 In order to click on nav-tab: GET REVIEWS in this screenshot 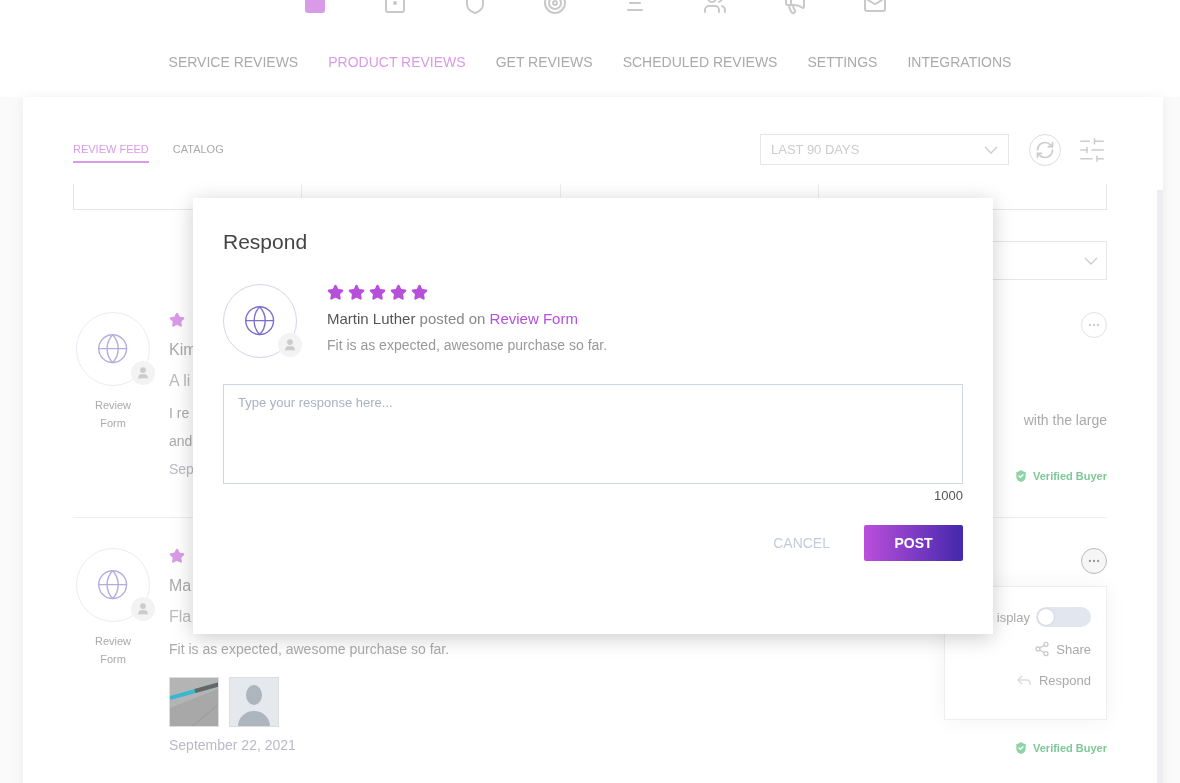, I will do `click(544, 62)`.